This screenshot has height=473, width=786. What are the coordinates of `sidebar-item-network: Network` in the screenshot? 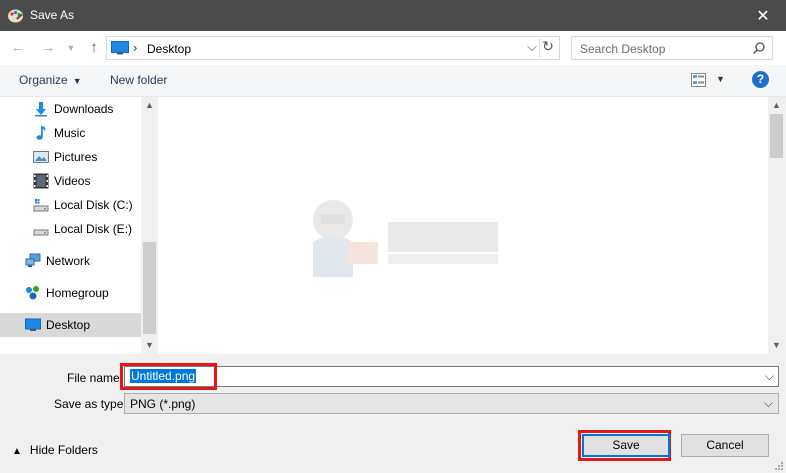 It's located at (70, 261).